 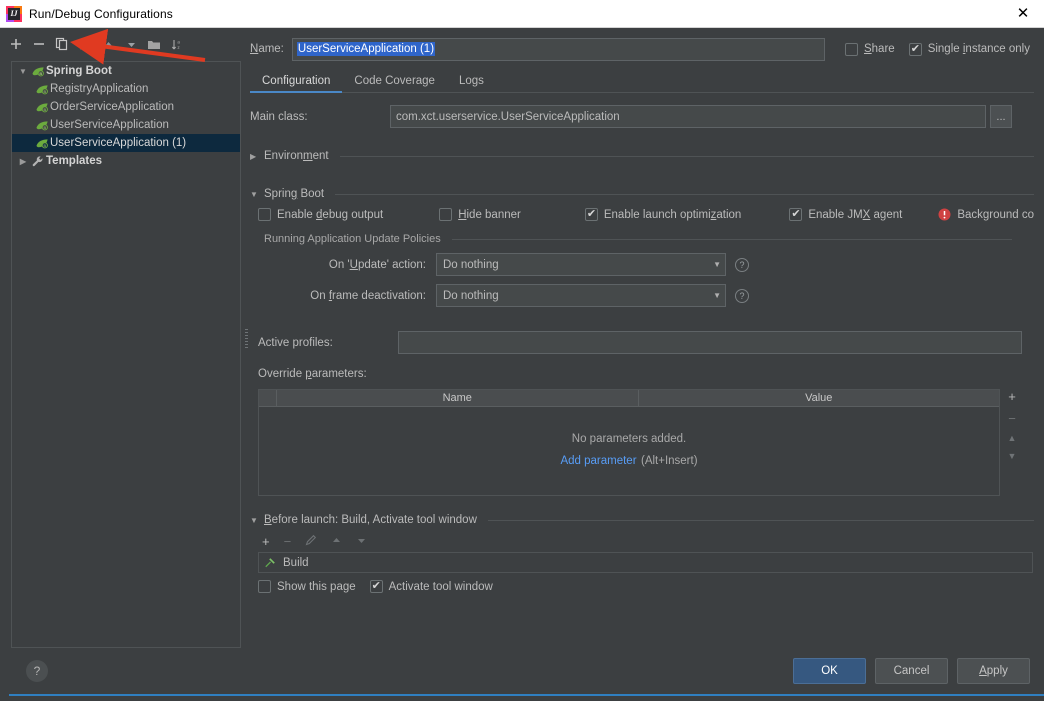 What do you see at coordinates (99, 89) in the screenshot?
I see `tree-node-label: RegistryApplication` at bounding box center [99, 89].